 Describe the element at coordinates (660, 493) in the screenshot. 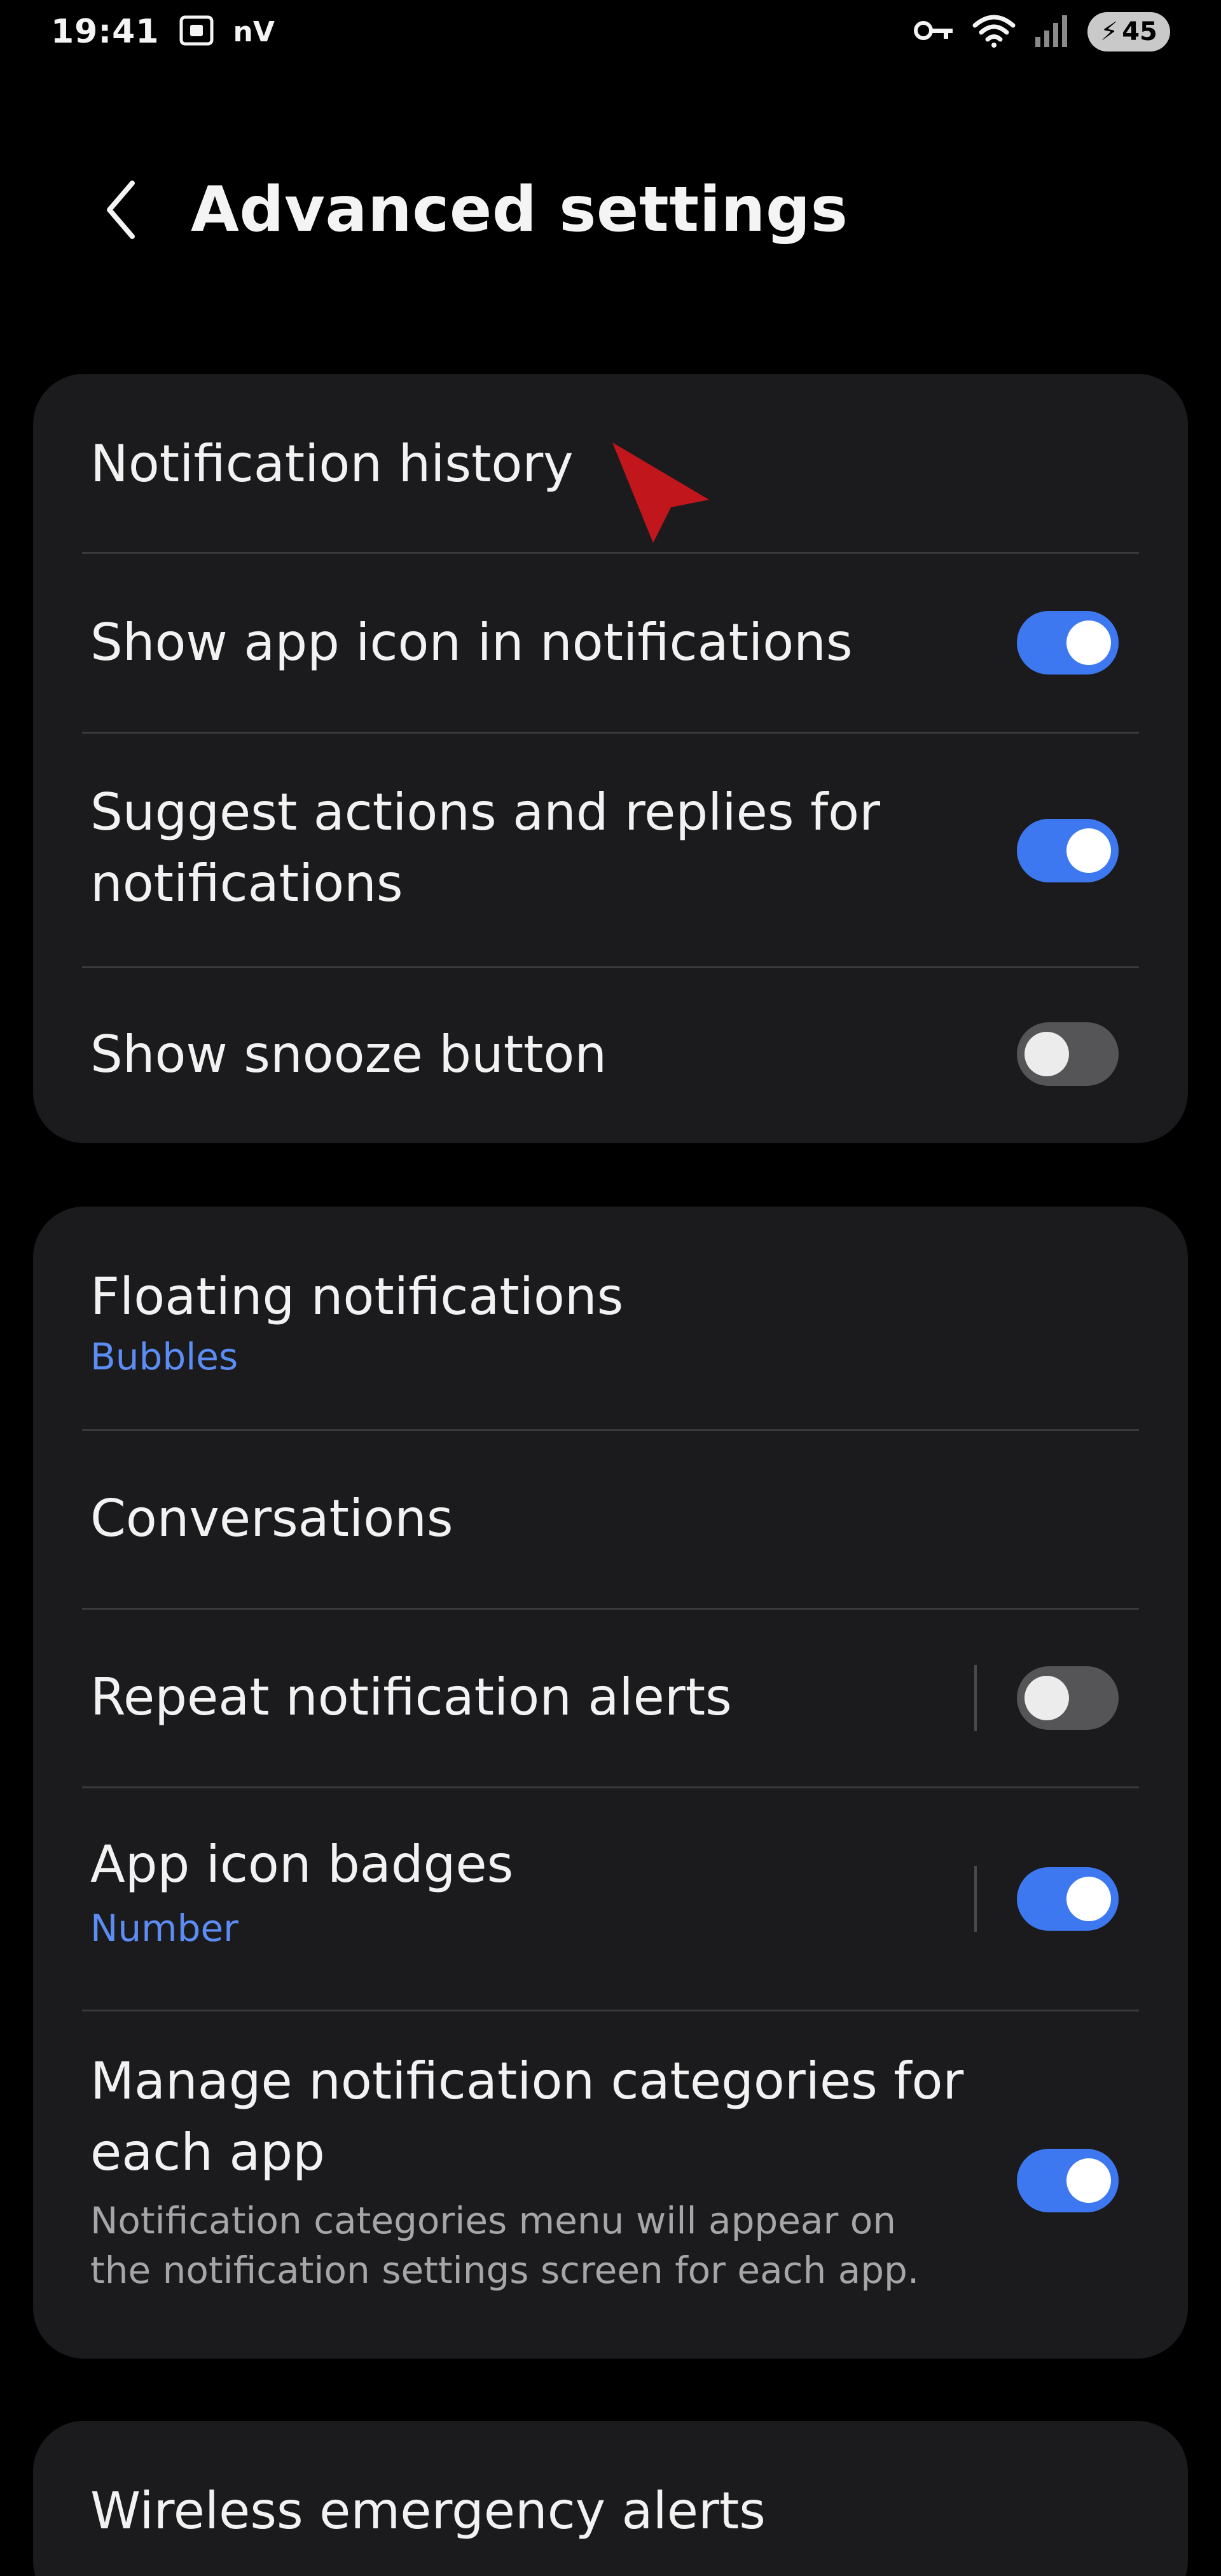

I see `cursor-arrow-icon` at that location.